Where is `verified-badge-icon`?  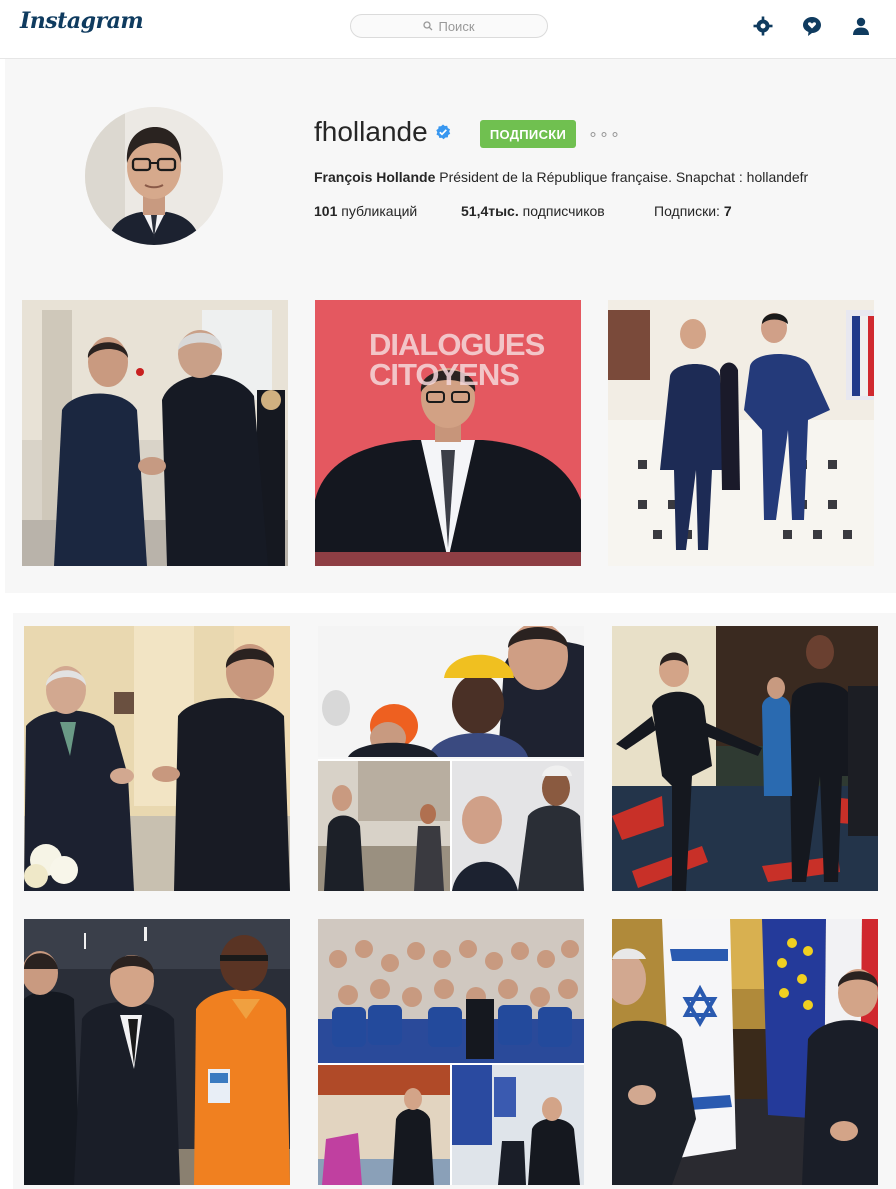 verified-badge-icon is located at coordinates (442, 132).